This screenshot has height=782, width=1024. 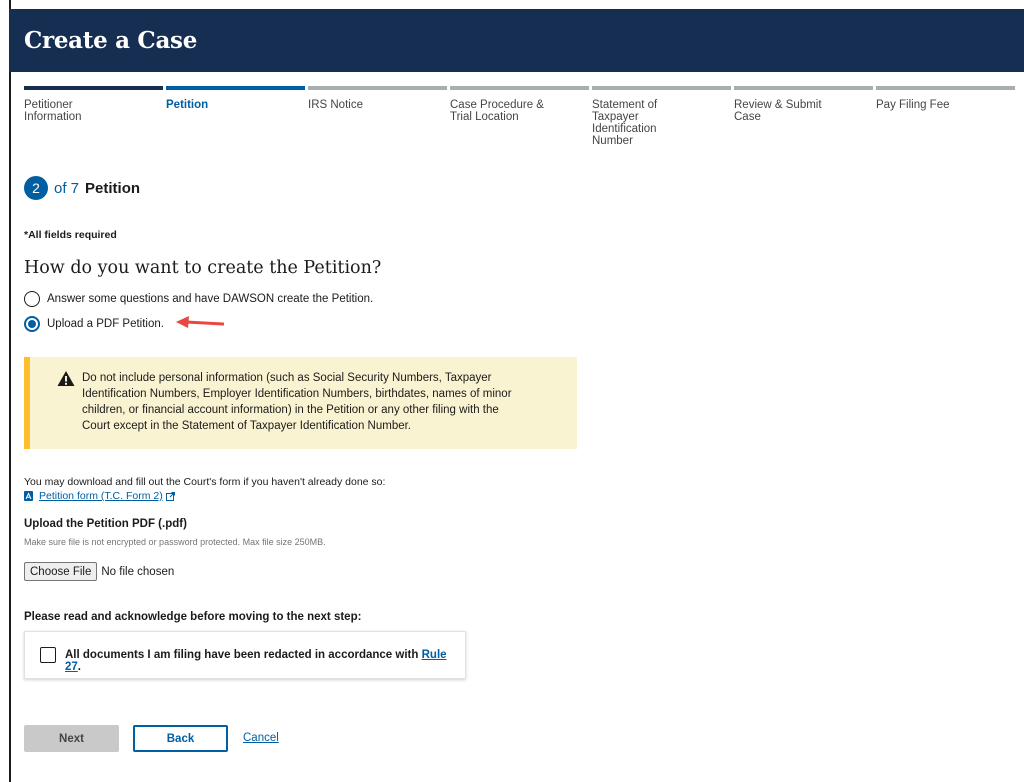 I want to click on file-status: No file chosen, so click(x=138, y=571).